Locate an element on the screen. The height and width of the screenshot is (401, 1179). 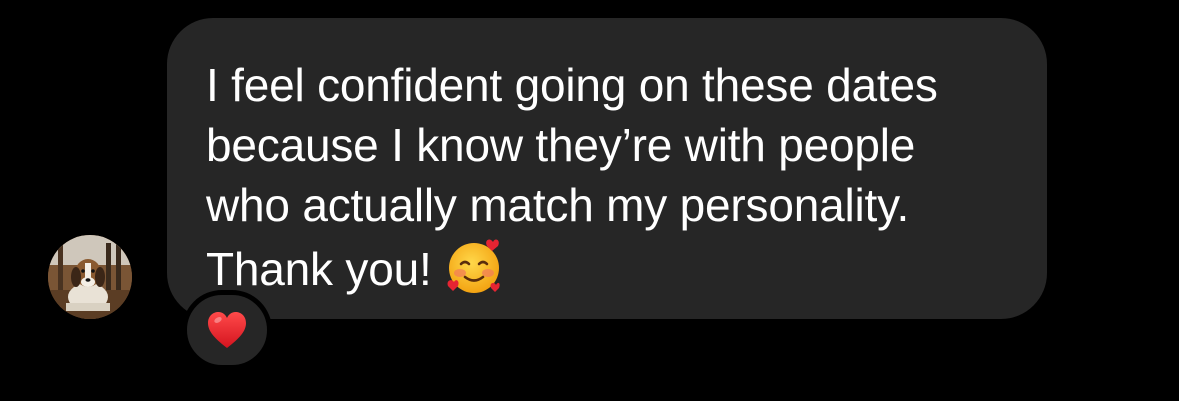
red-heart-icon is located at coordinates (227, 330).